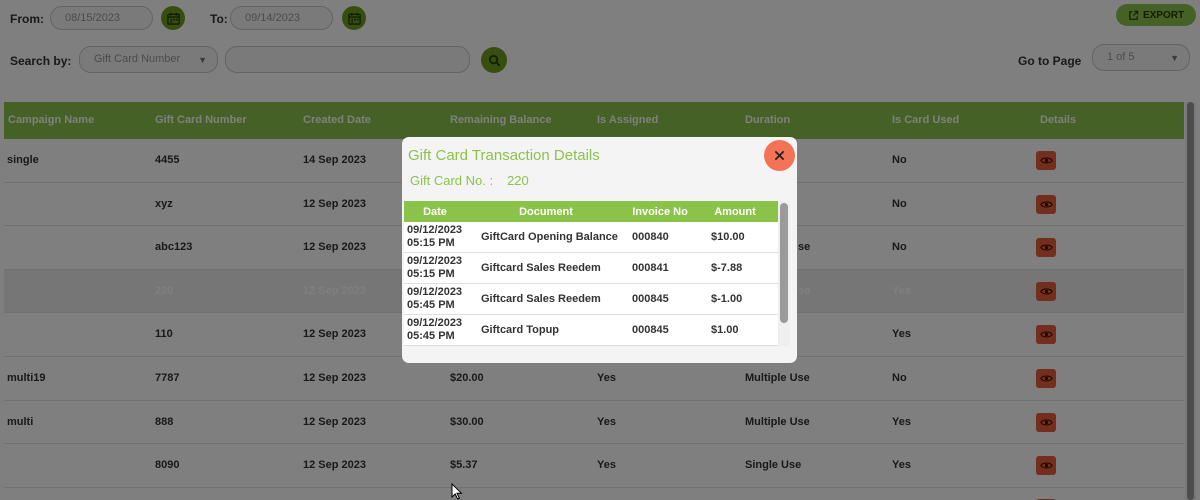 The width and height of the screenshot is (1200, 500). I want to click on column-header: Invoice No, so click(660, 212).